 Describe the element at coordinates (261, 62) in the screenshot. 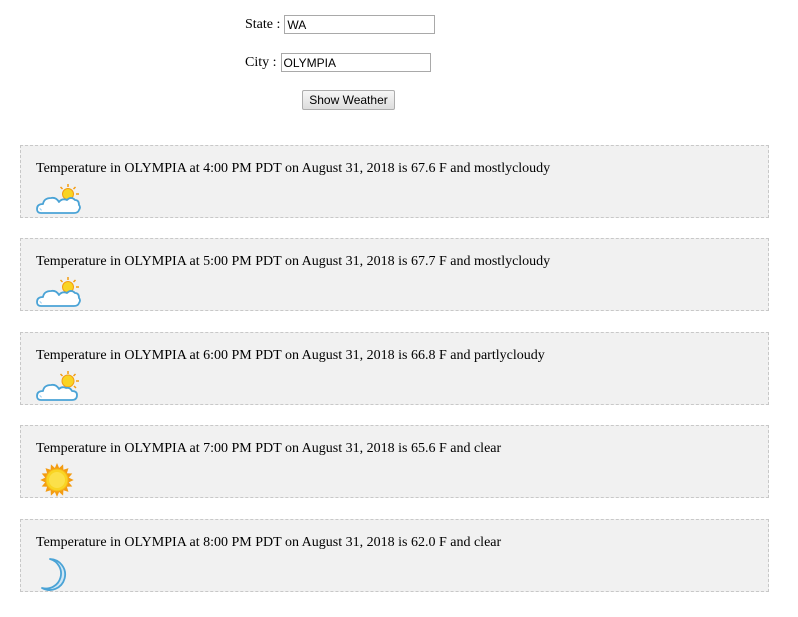

I see `city-label: City :` at that location.